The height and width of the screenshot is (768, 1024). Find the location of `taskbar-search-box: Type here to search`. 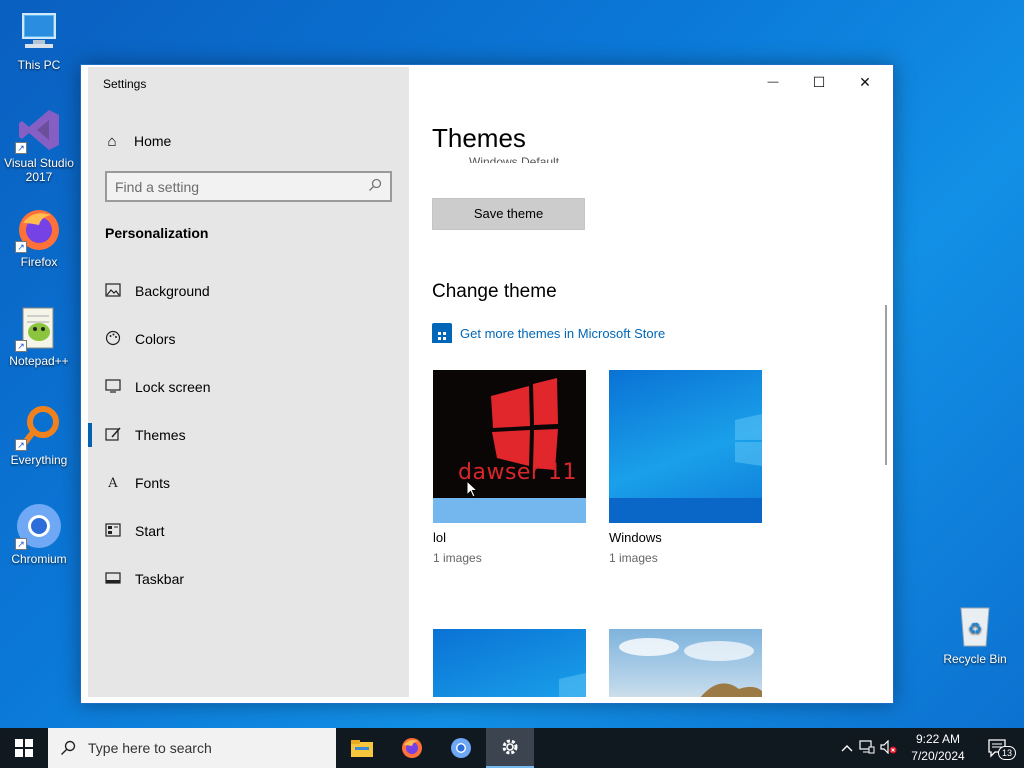

taskbar-search-box: Type here to search is located at coordinates (192, 748).